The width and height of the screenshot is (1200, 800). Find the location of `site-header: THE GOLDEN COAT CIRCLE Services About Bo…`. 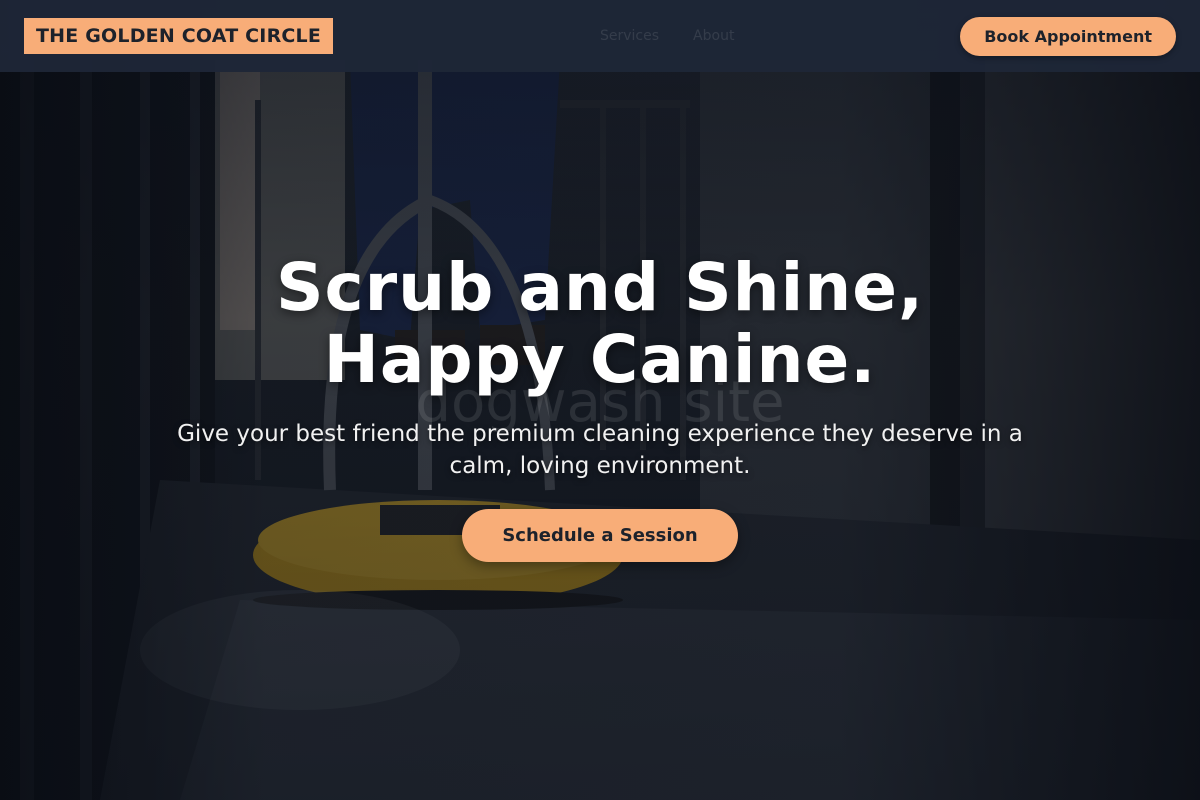

site-header: THE GOLDEN COAT CIRCLE Services About Bo… is located at coordinates (600, 36).